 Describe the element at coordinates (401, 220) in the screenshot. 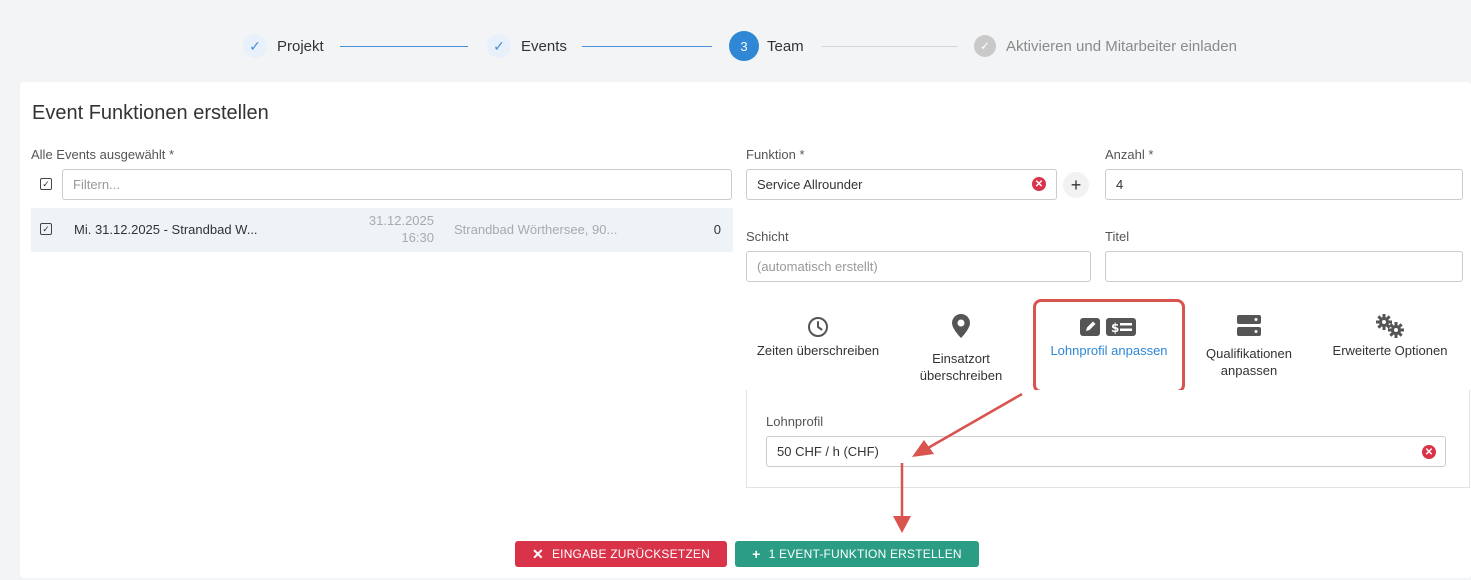

I see `event-date: 31.12.2025` at that location.